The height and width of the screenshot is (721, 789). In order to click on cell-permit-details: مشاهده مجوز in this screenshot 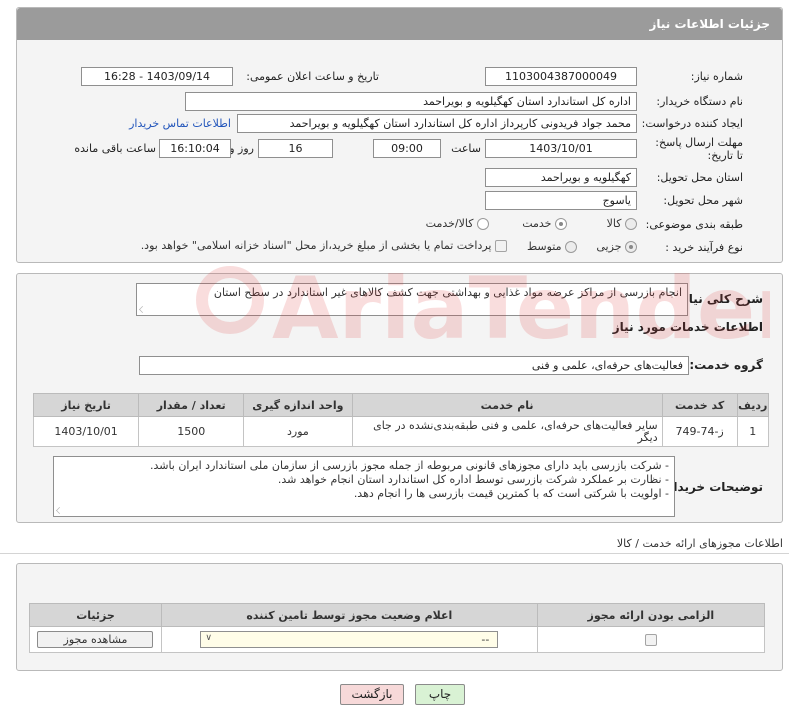, I will do `click(95, 639)`.